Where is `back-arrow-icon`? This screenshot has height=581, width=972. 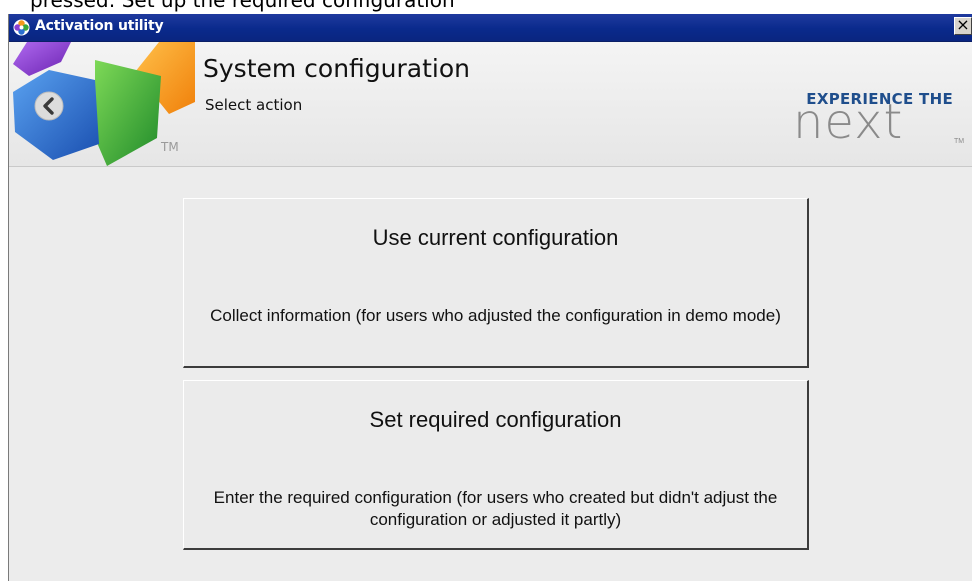
back-arrow-icon is located at coordinates (49, 106).